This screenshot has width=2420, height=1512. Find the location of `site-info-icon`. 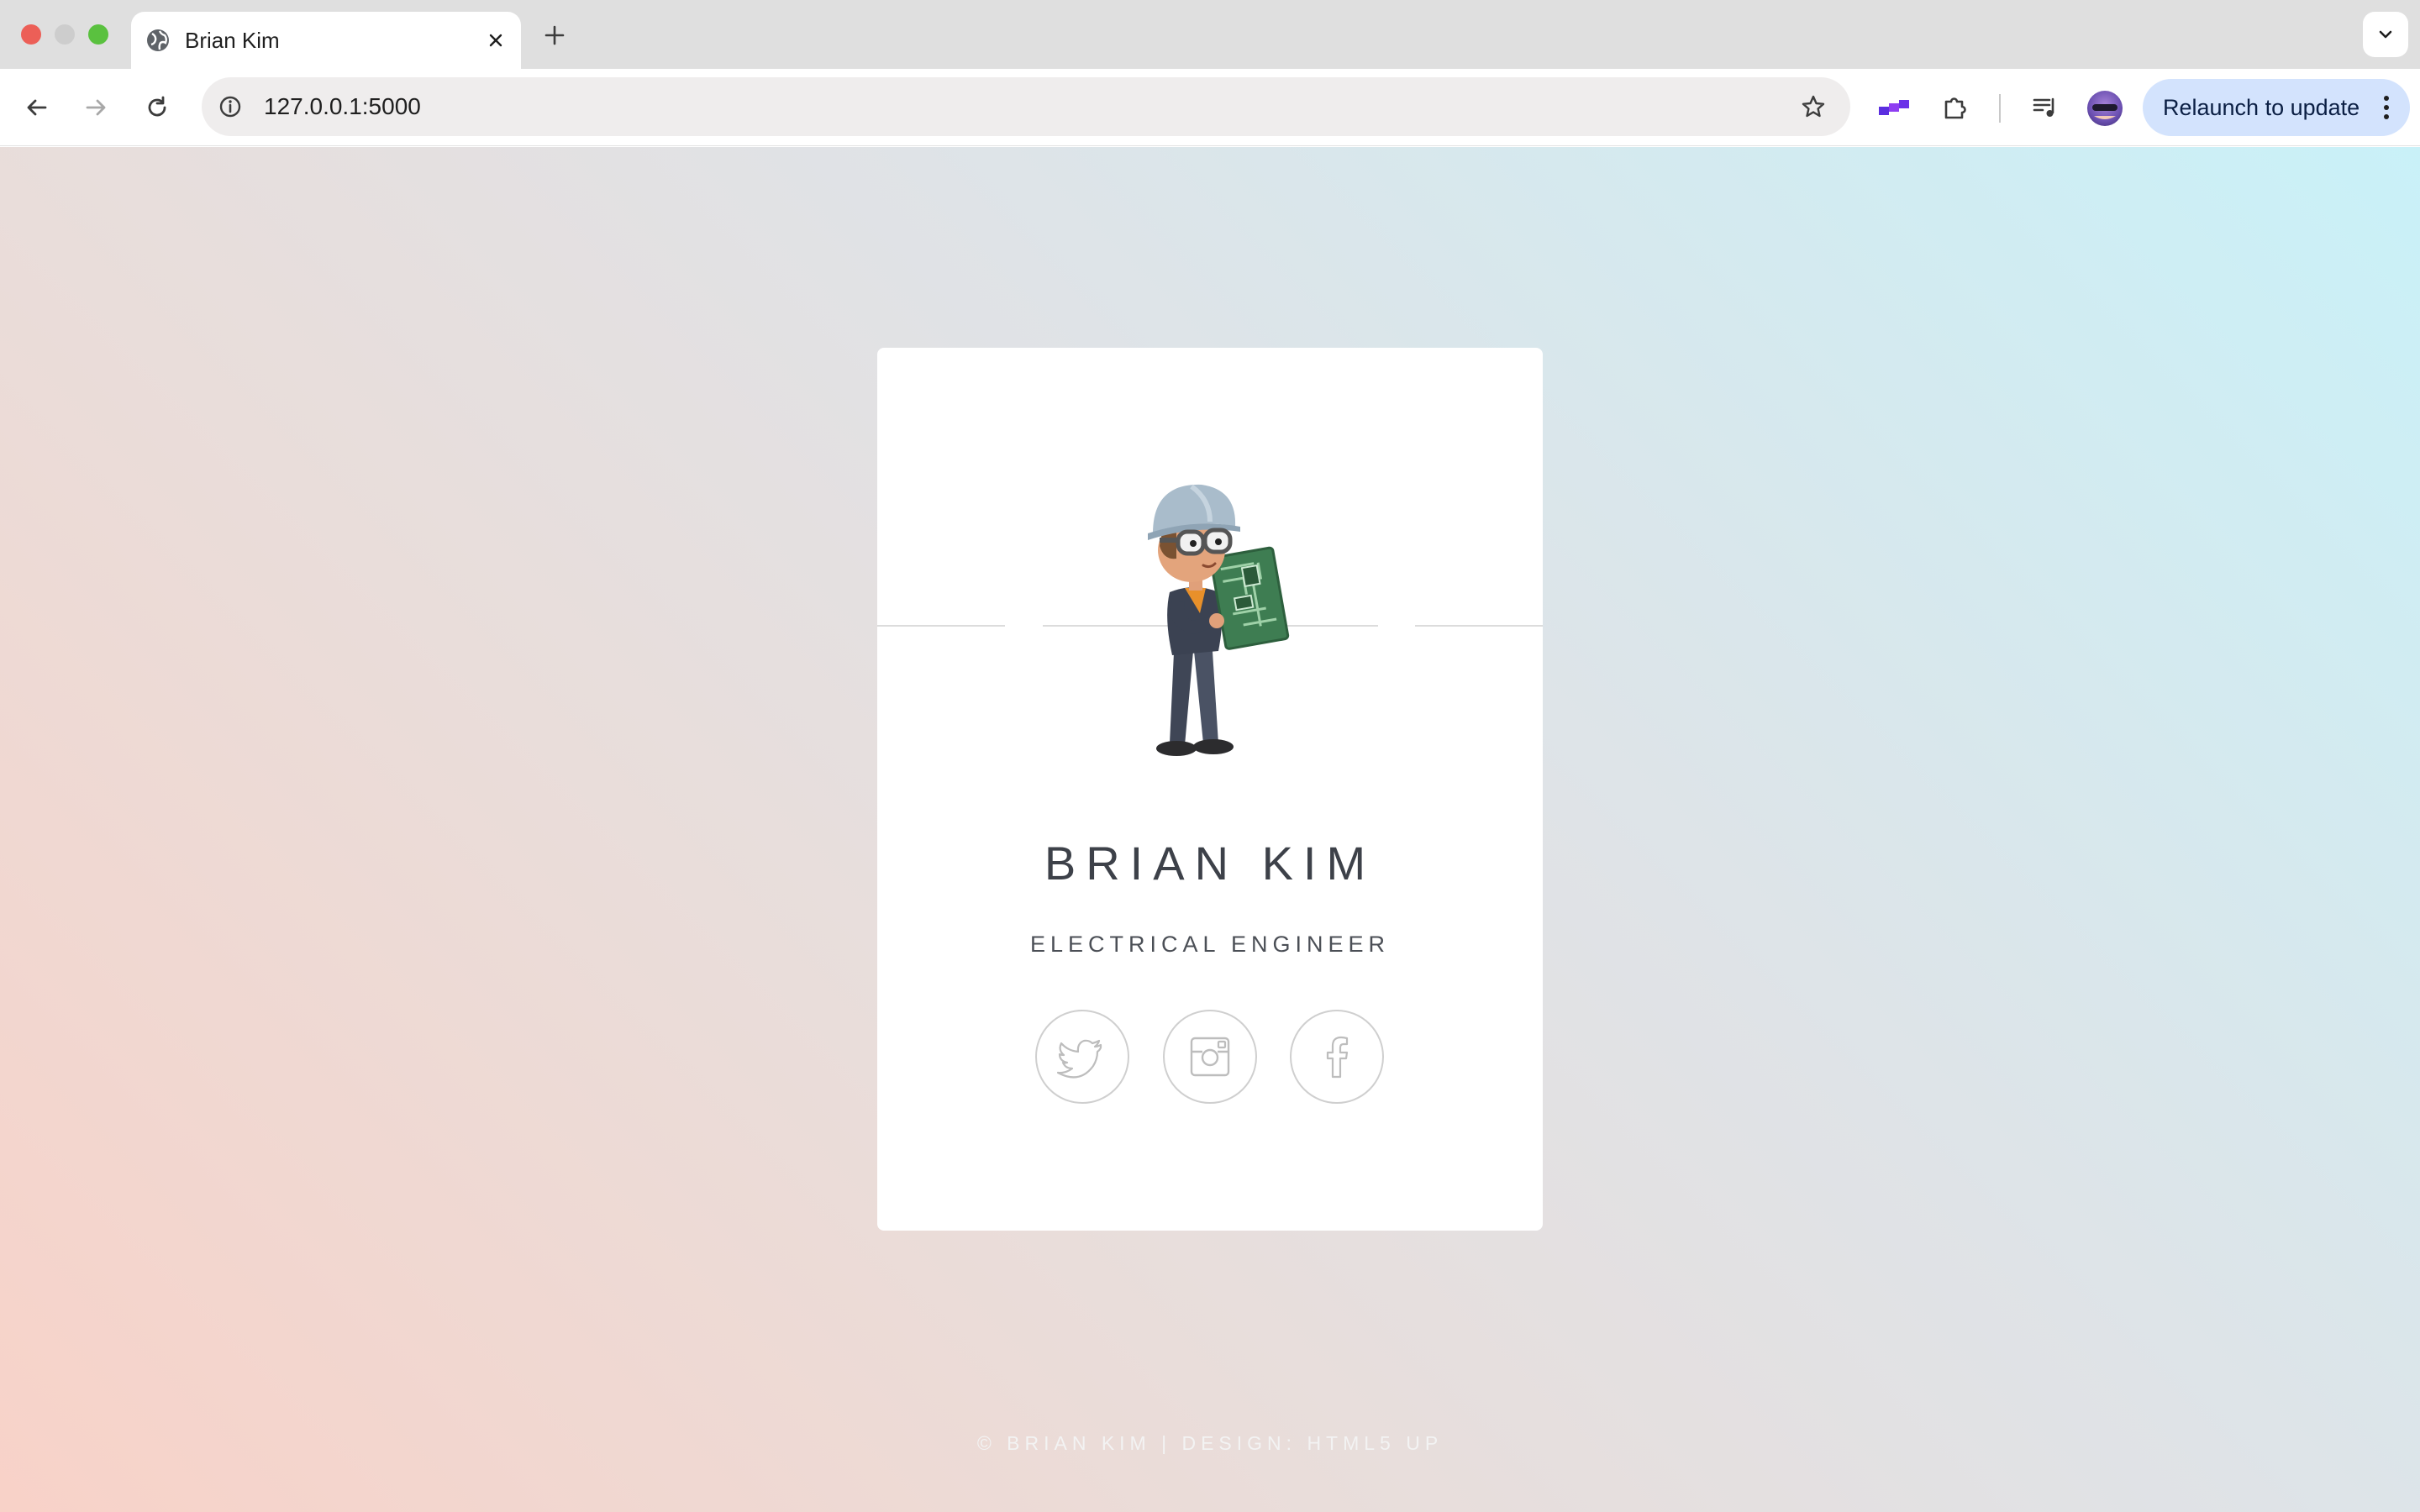

site-info-icon is located at coordinates (230, 107).